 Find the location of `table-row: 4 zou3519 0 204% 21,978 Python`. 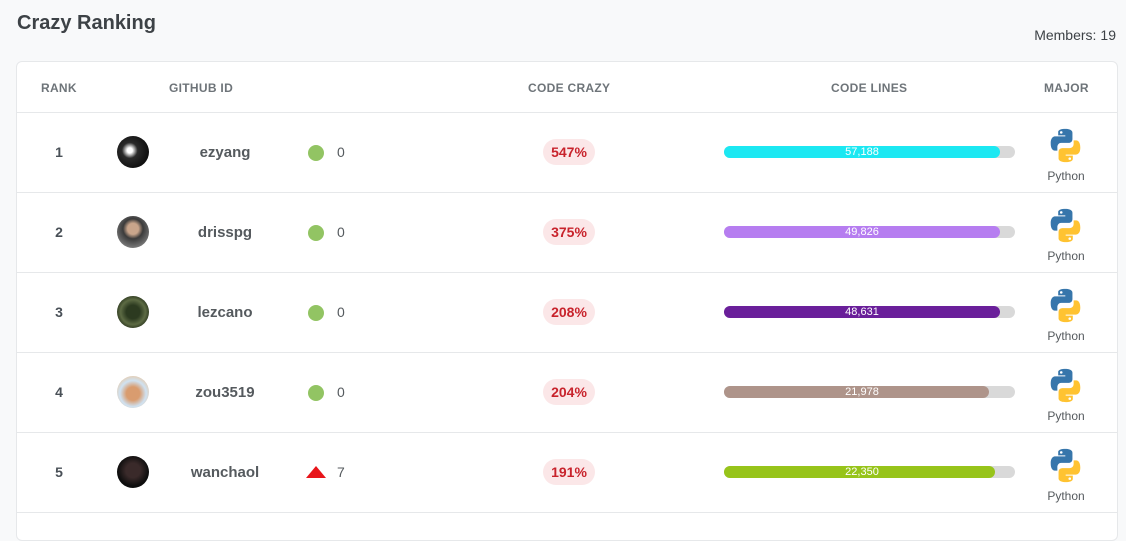

table-row: 4 zou3519 0 204% 21,978 Python is located at coordinates (567, 393).